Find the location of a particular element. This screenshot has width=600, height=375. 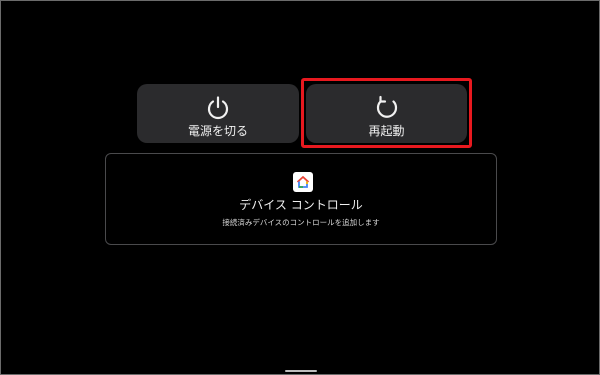

power-off-label: 電源を切る is located at coordinates (217, 131).